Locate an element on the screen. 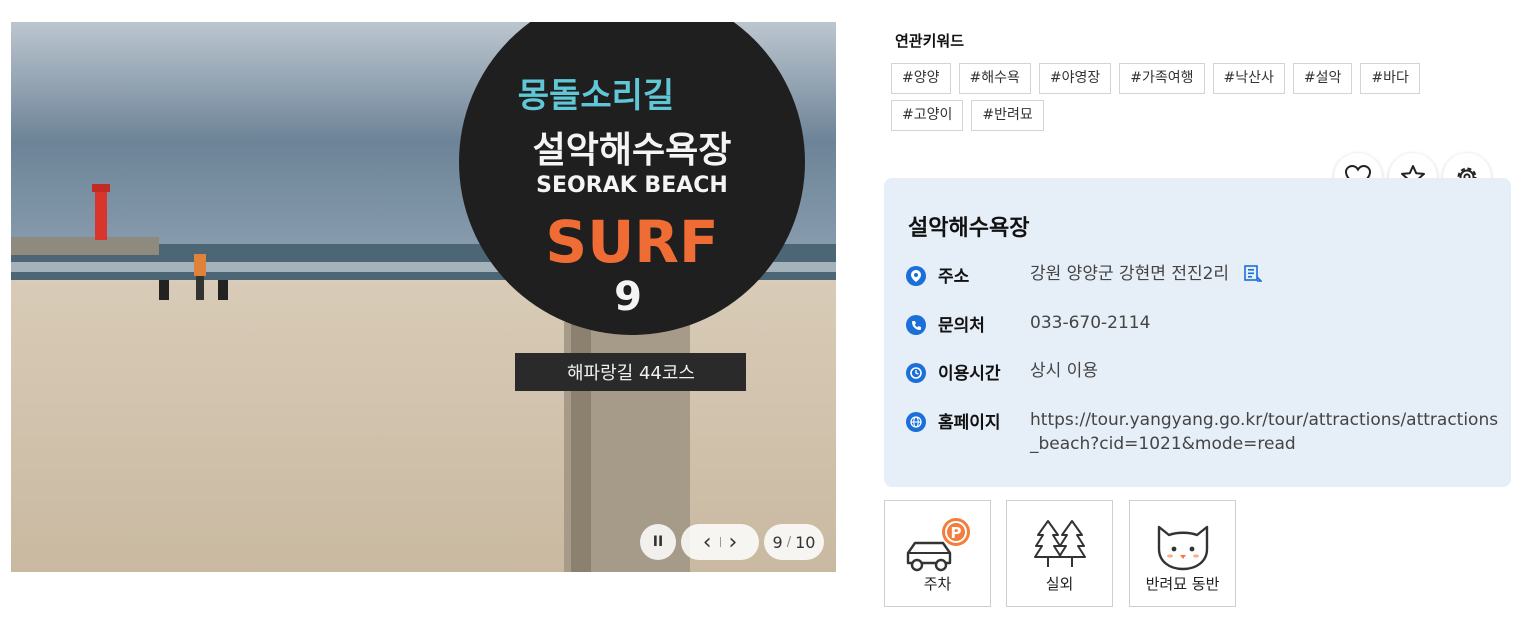 This screenshot has height=618, width=1526. address-value: 강원 양양군 강현면 전진2리 is located at coordinates (1265, 274).